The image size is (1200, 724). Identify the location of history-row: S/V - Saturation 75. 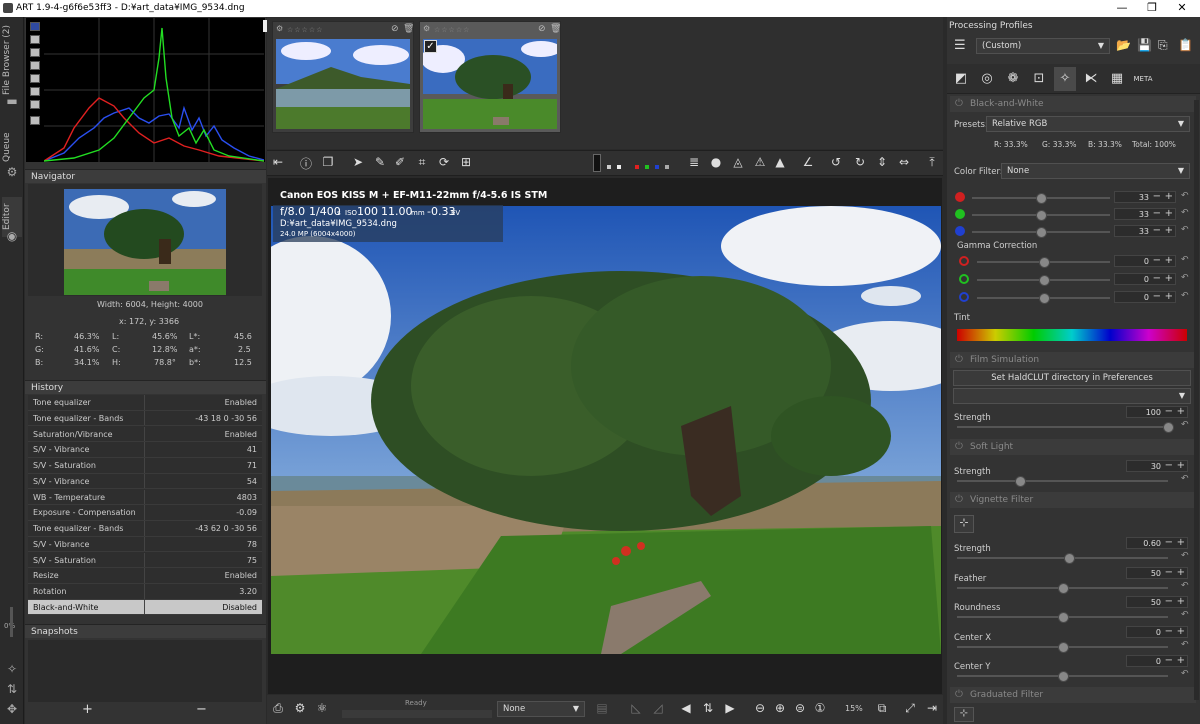
(145, 560).